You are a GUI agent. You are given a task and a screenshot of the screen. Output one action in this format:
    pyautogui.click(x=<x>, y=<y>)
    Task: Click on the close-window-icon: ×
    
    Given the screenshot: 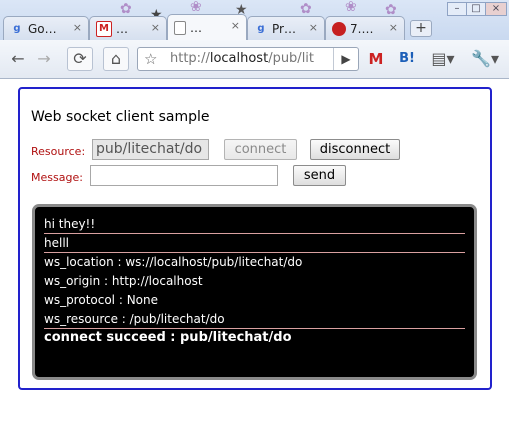 What is the action you would take?
    pyautogui.click(x=496, y=9)
    